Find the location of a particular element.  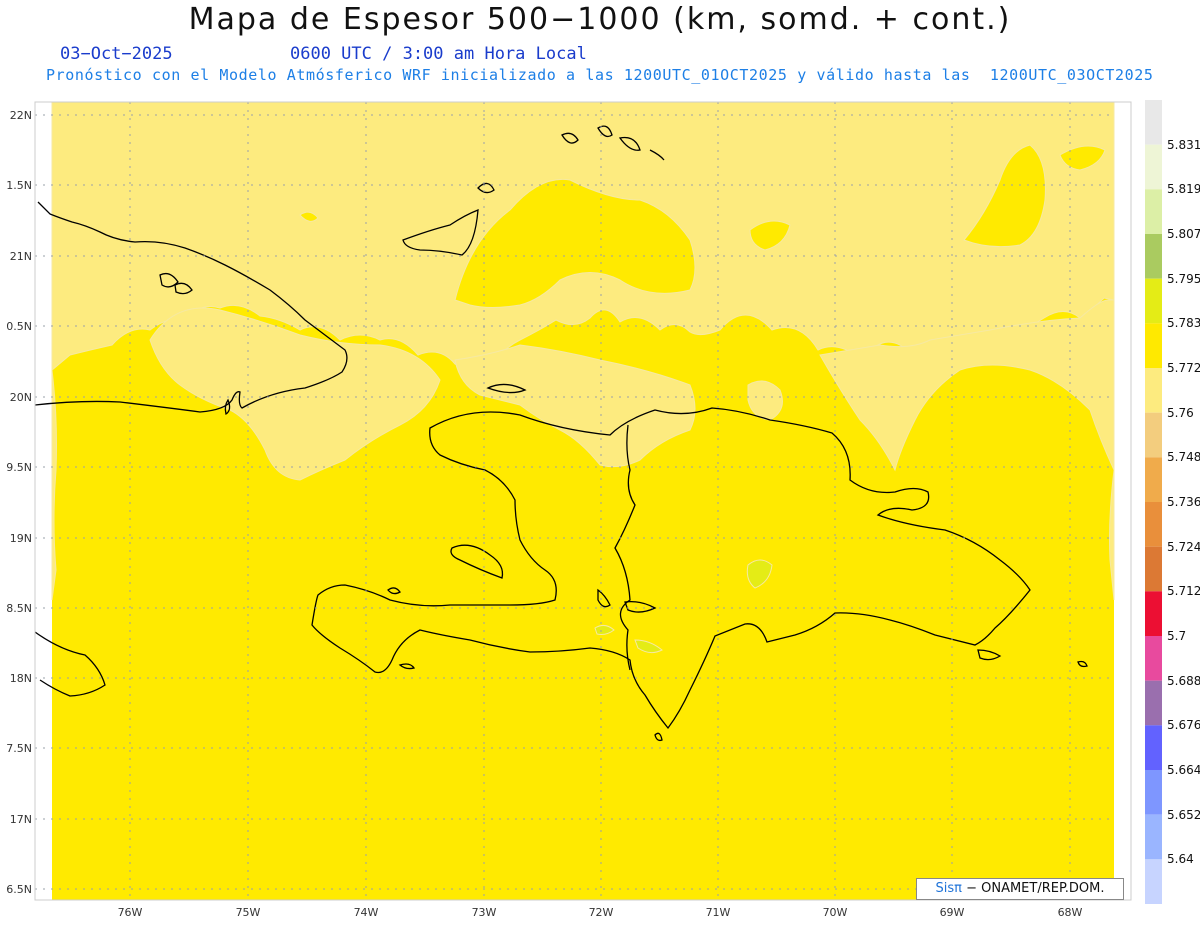

colorbar-label: 5.7 is located at coordinates (1177, 636).